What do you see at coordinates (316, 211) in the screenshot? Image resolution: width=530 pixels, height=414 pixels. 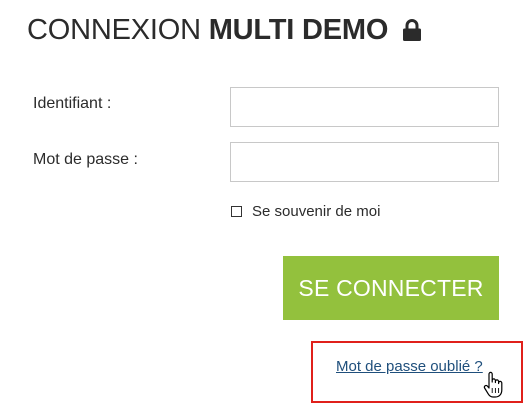 I see `remember-me-label: Se souvenir de moi` at bounding box center [316, 211].